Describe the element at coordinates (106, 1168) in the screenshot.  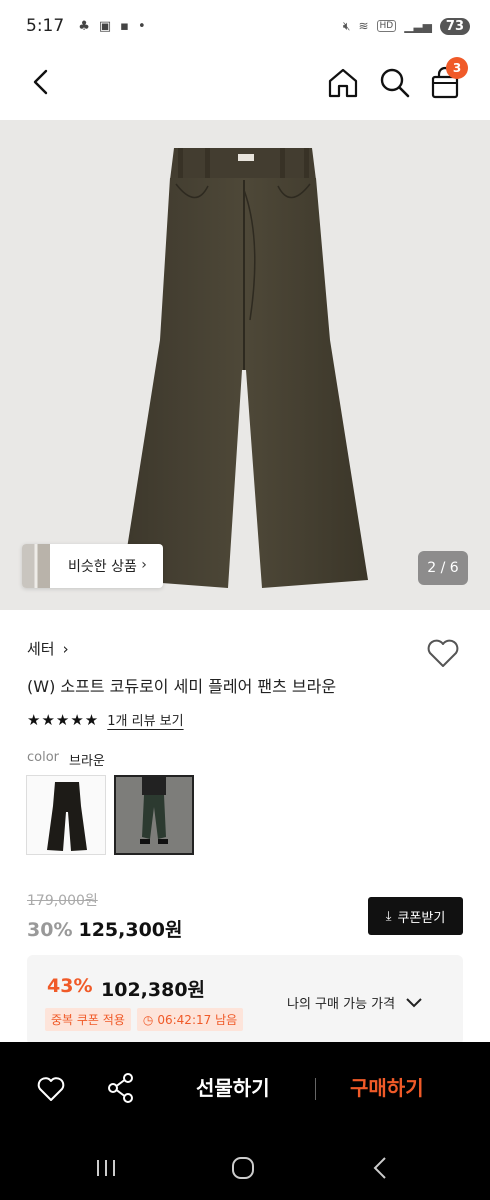
I see `recent-apps-icon` at that location.